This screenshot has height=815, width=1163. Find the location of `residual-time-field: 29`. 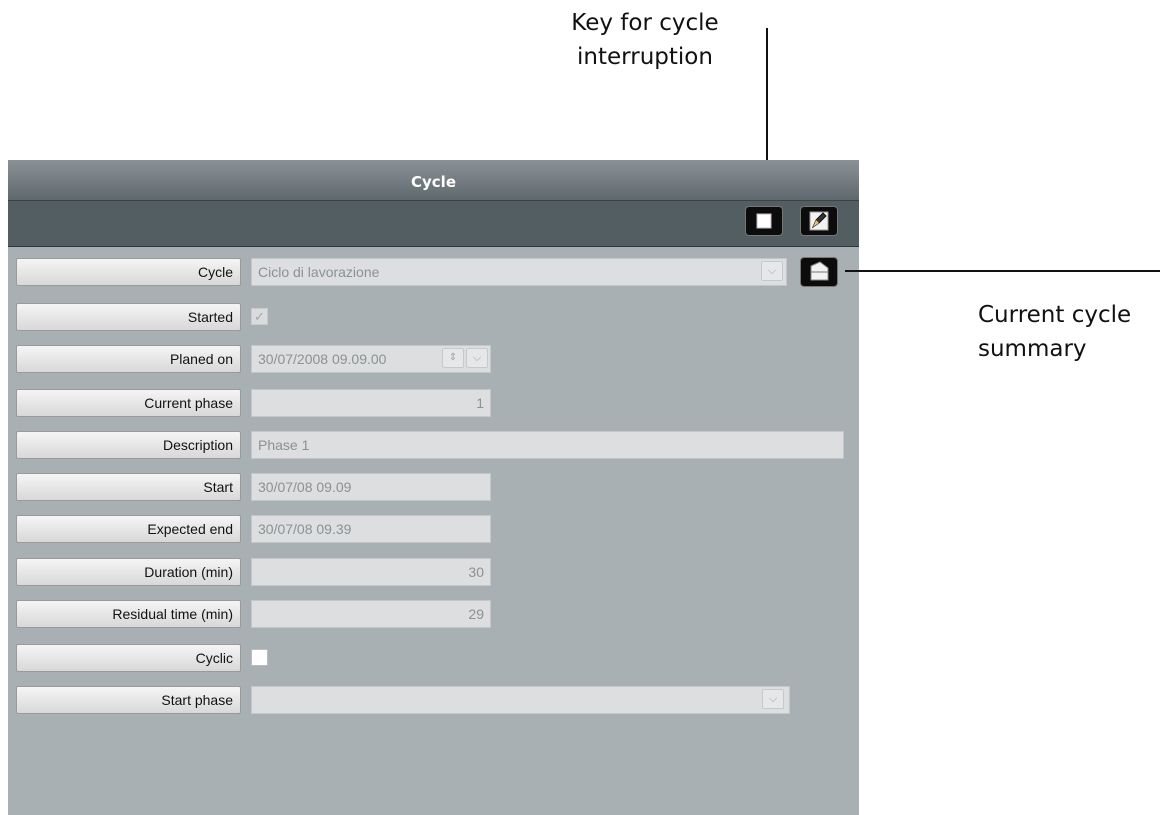

residual-time-field: 29 is located at coordinates (371, 614).